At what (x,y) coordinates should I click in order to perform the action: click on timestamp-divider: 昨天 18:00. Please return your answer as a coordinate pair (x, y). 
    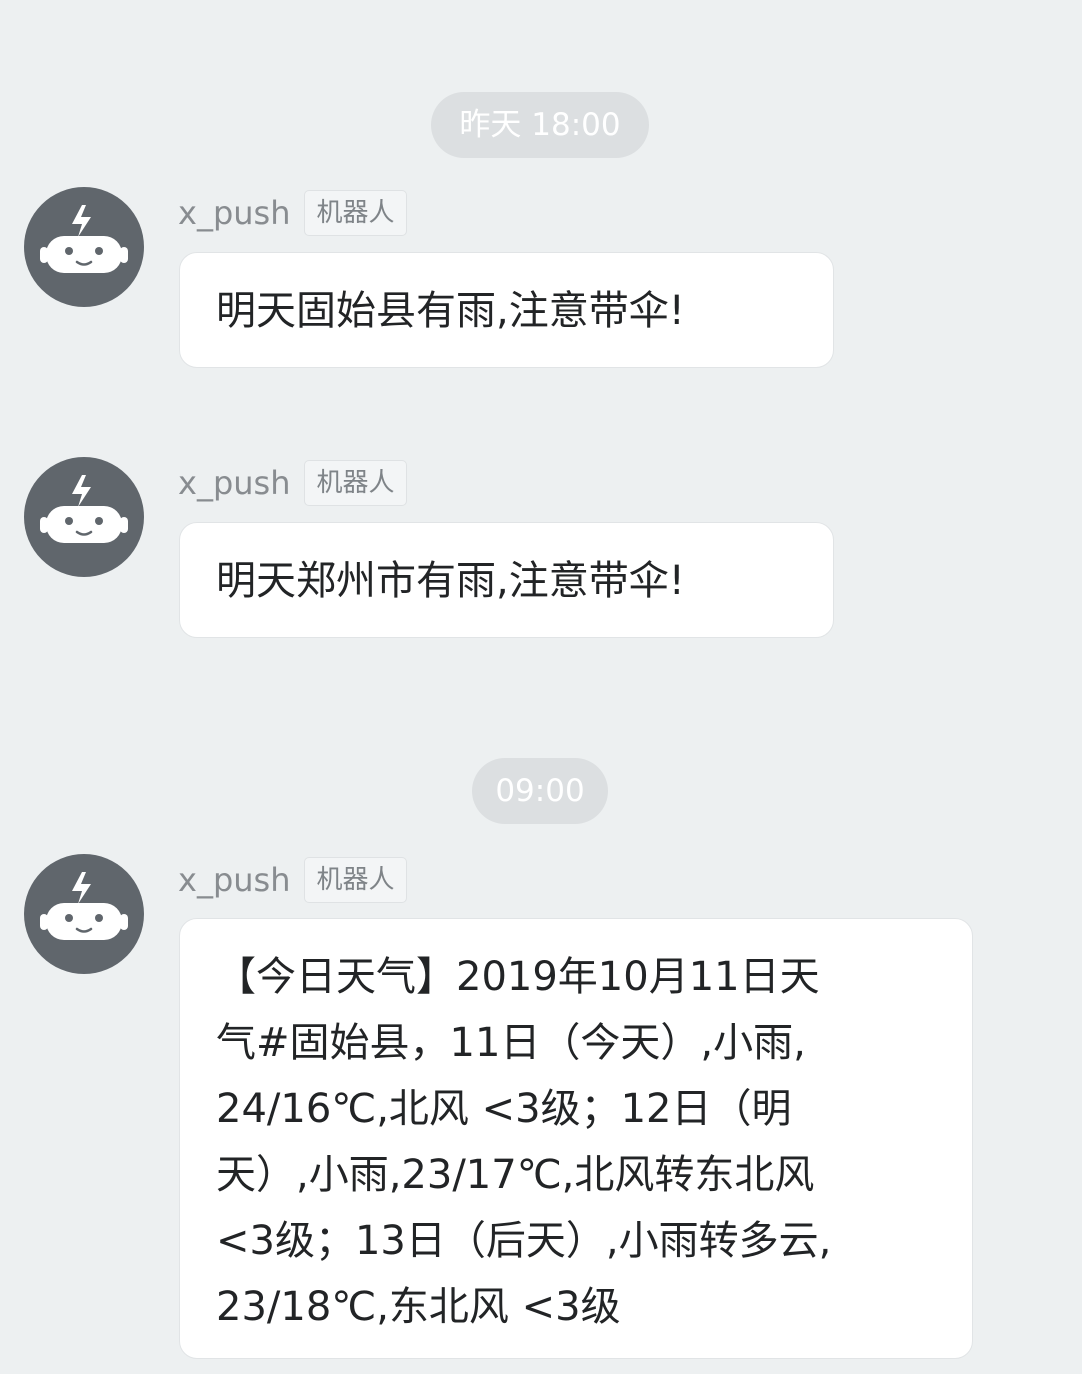
    Looking at the image, I should click on (540, 125).